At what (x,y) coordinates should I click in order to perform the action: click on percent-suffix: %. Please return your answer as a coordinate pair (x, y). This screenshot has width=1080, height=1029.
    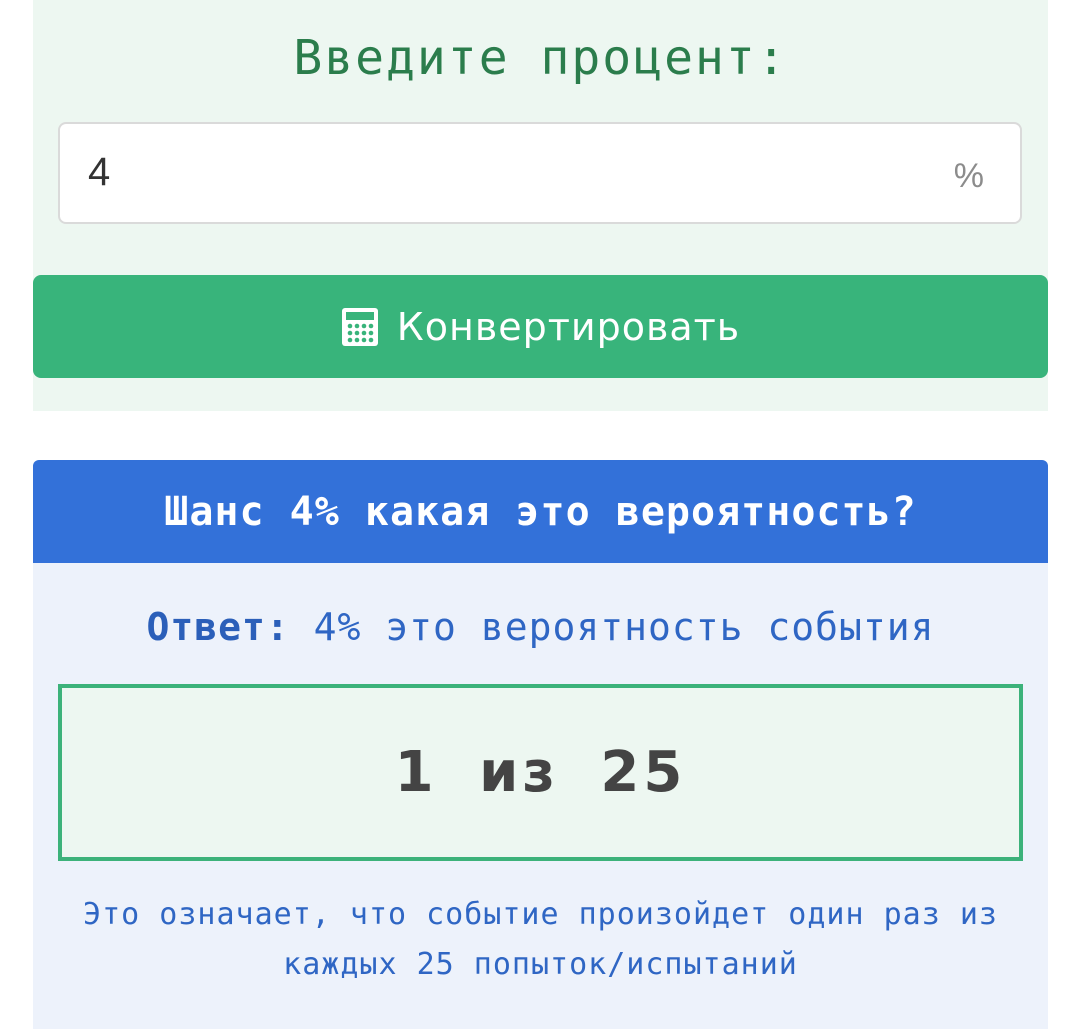
    Looking at the image, I should click on (968, 176).